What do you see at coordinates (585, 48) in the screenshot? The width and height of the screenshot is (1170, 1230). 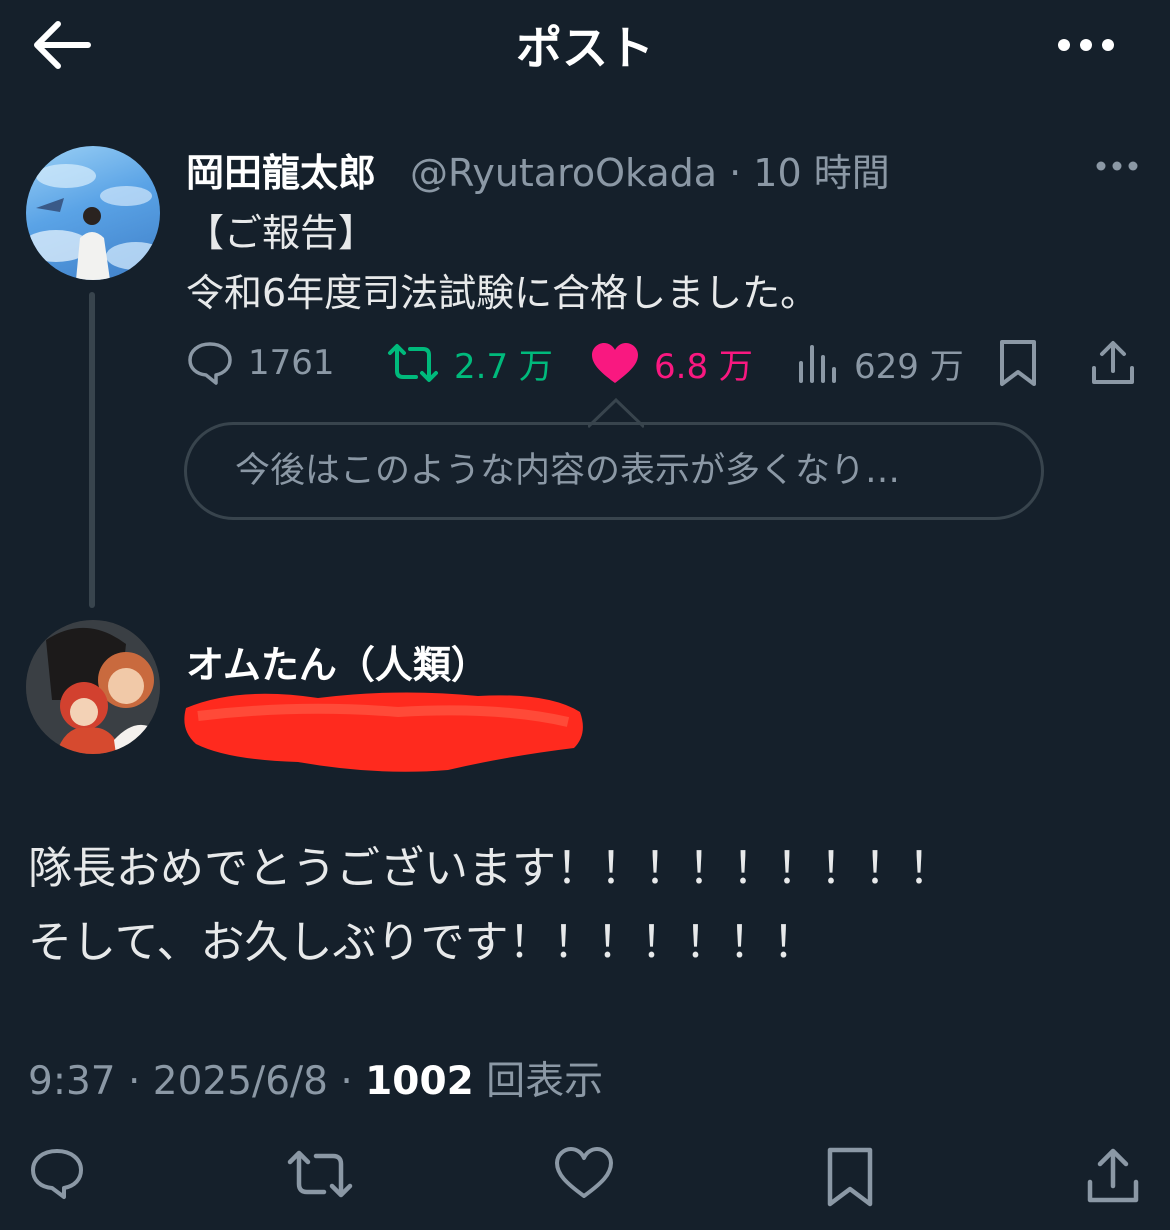 I see `page-title: ポスト` at bounding box center [585, 48].